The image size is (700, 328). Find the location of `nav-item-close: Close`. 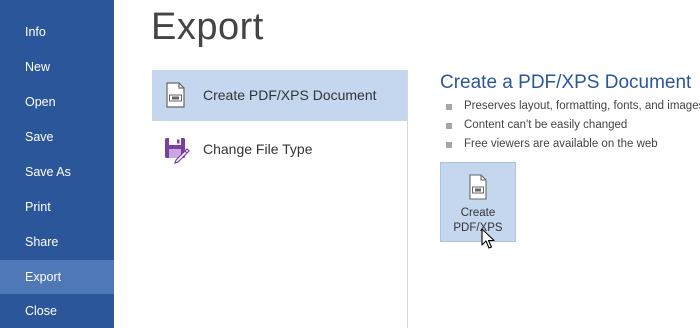

nav-item-close: Close is located at coordinates (57, 311).